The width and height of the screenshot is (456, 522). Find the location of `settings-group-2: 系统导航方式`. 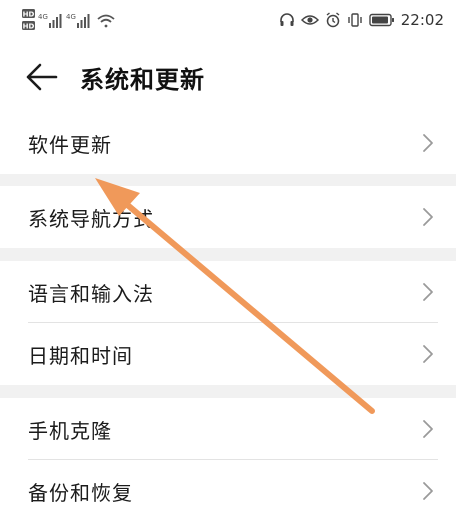

settings-group-2: 系统导航方式 is located at coordinates (228, 217).